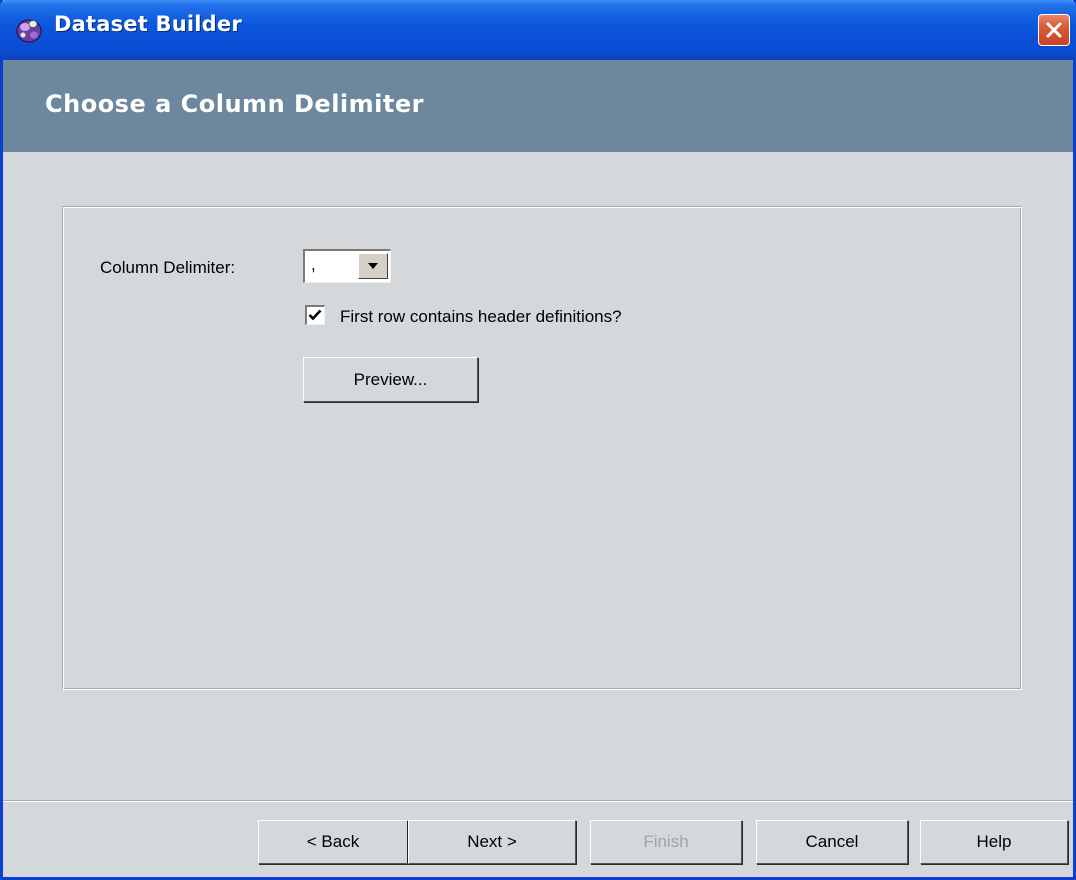  I want to click on chevron-down-icon, so click(373, 266).